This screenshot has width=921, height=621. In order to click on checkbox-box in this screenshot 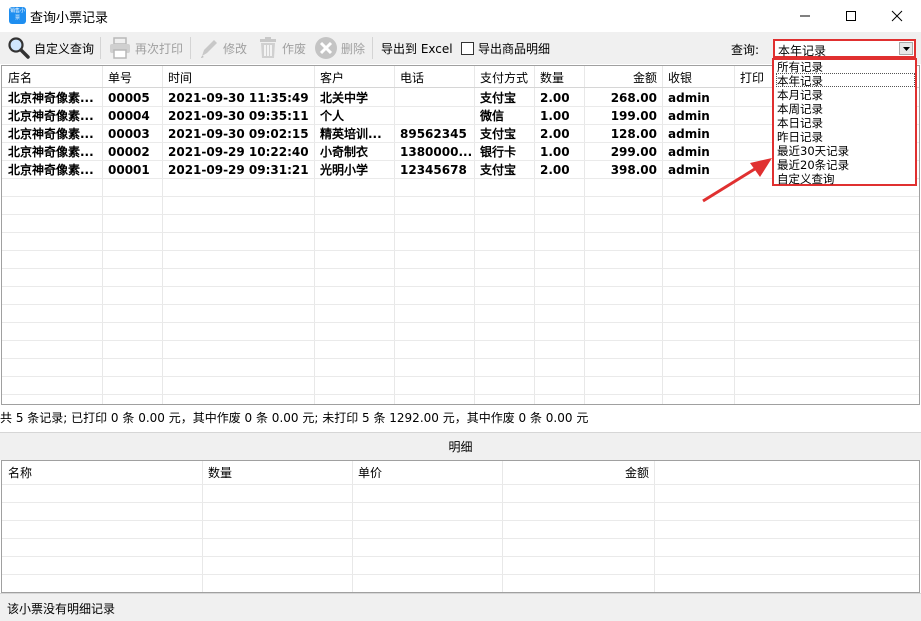, I will do `click(467, 48)`.